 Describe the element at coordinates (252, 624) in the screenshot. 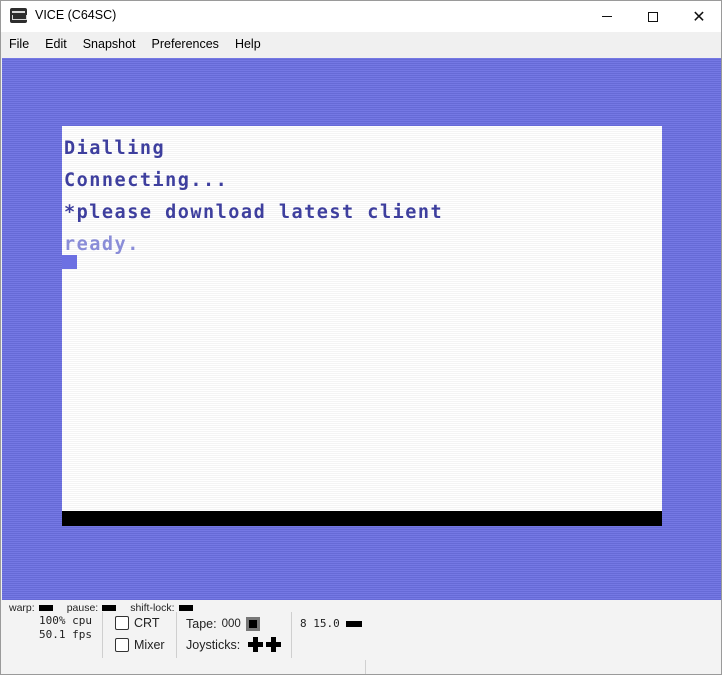

I see `tape-stop-icon` at that location.